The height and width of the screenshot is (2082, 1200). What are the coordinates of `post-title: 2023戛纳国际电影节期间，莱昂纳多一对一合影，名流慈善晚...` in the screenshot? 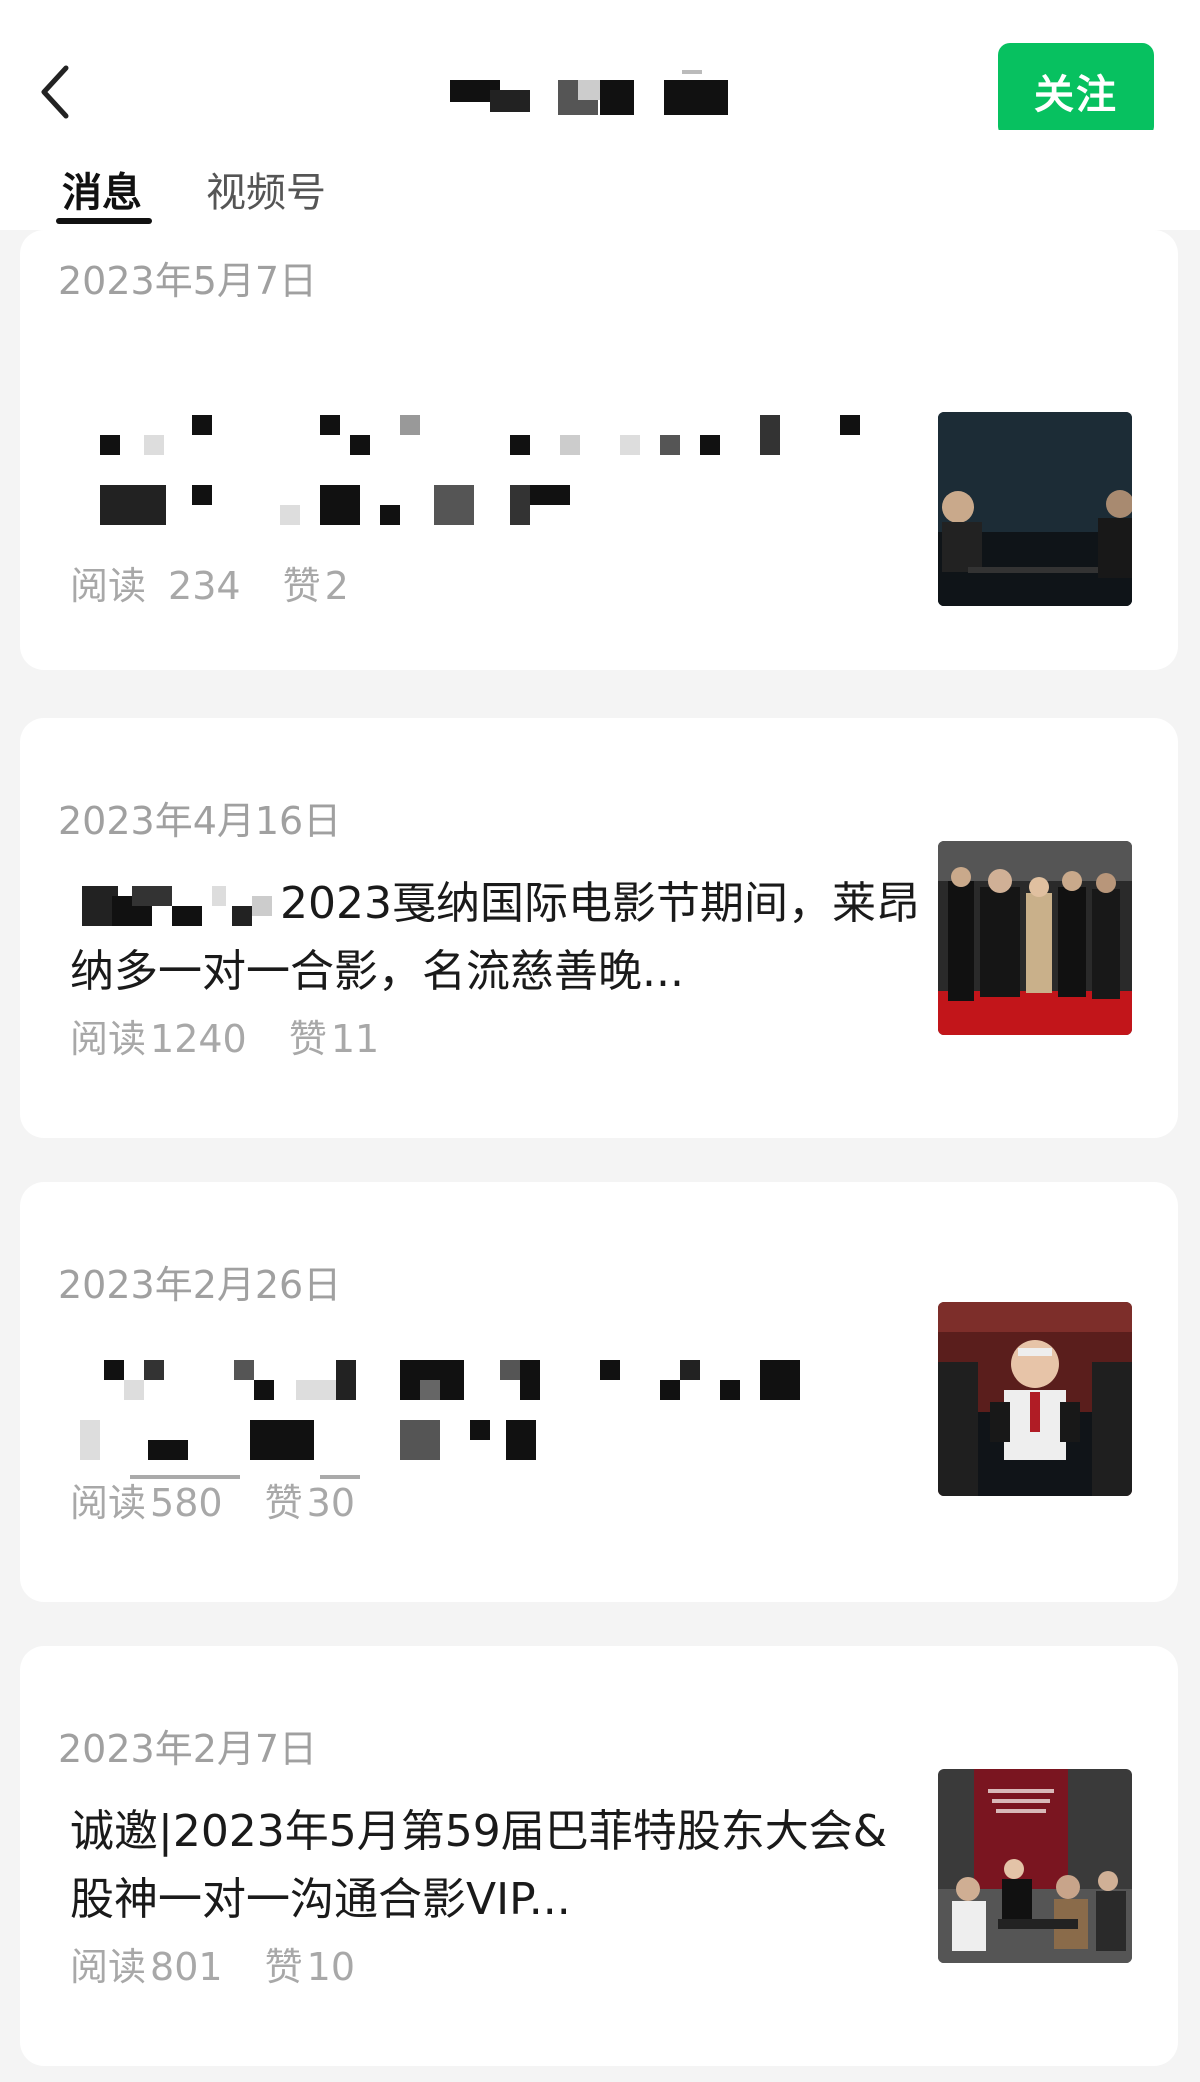 It's located at (495, 937).